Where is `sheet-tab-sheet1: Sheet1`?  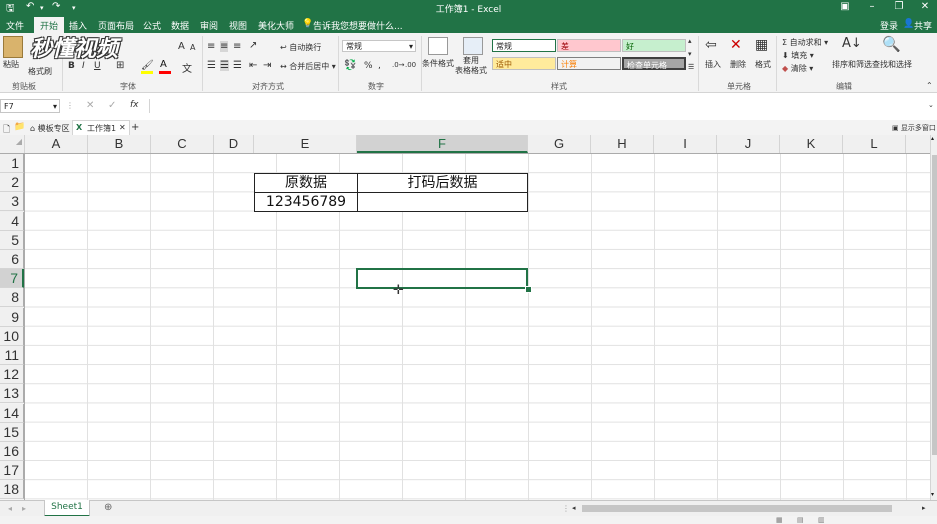 sheet-tab-sheet1: Sheet1 is located at coordinates (67, 508).